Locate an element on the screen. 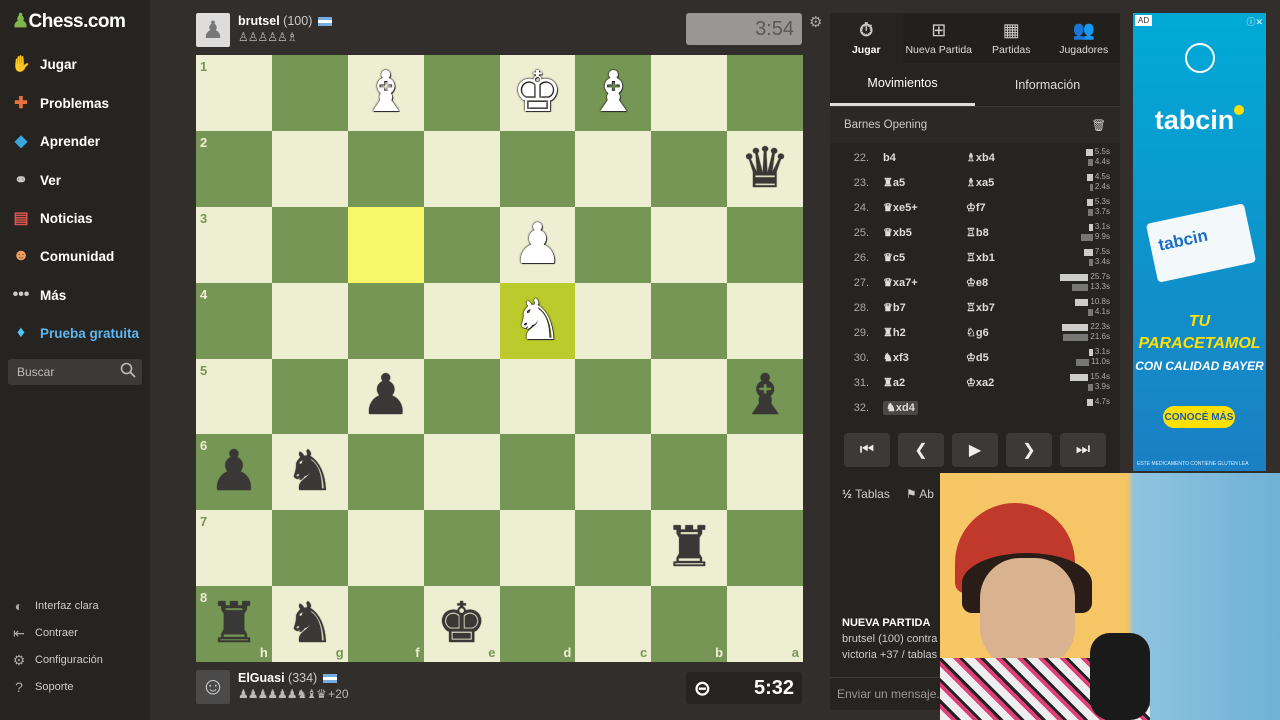  square-f5: ♟ is located at coordinates (385, 396).